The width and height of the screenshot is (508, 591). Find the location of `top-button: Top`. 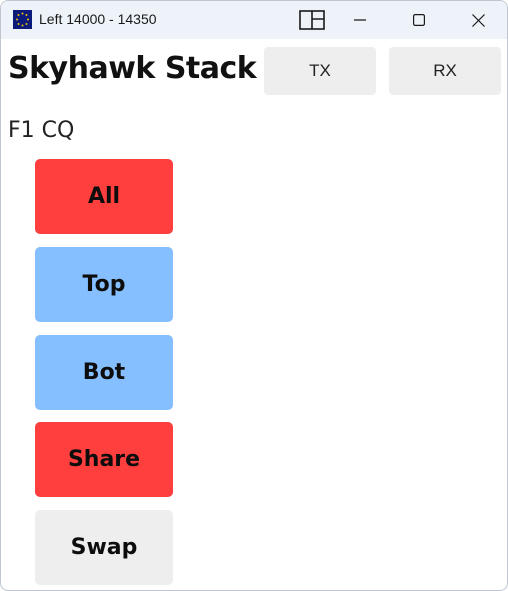

top-button: Top is located at coordinates (104, 284).